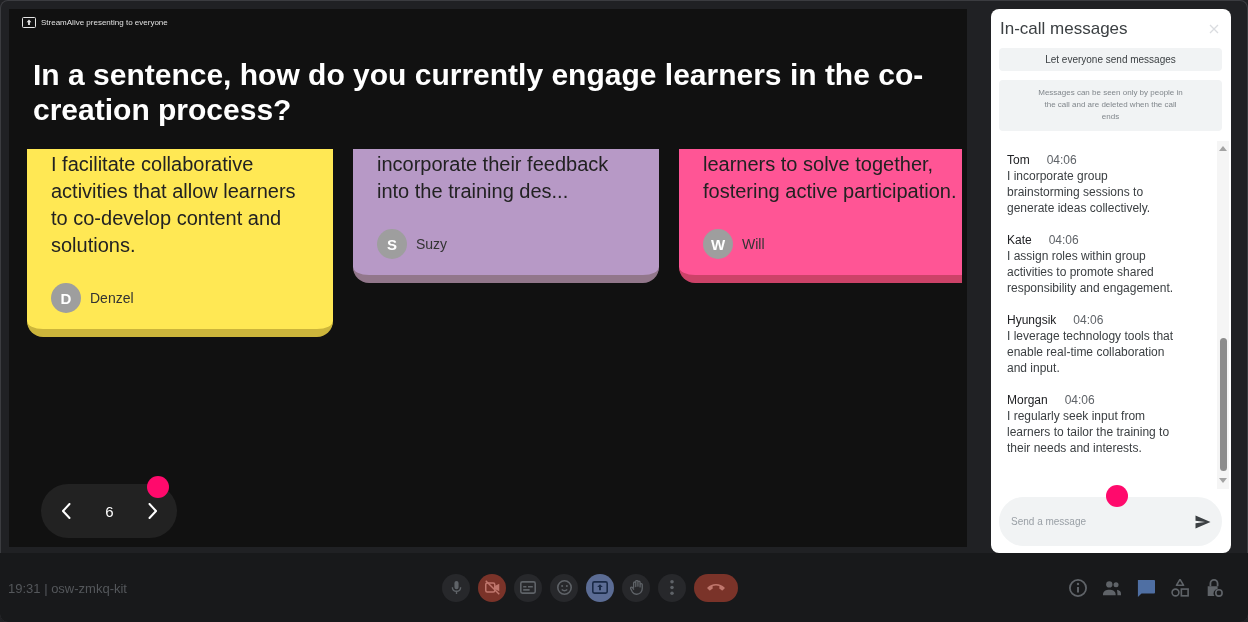  I want to click on raised-hand-button, so click(636, 587).